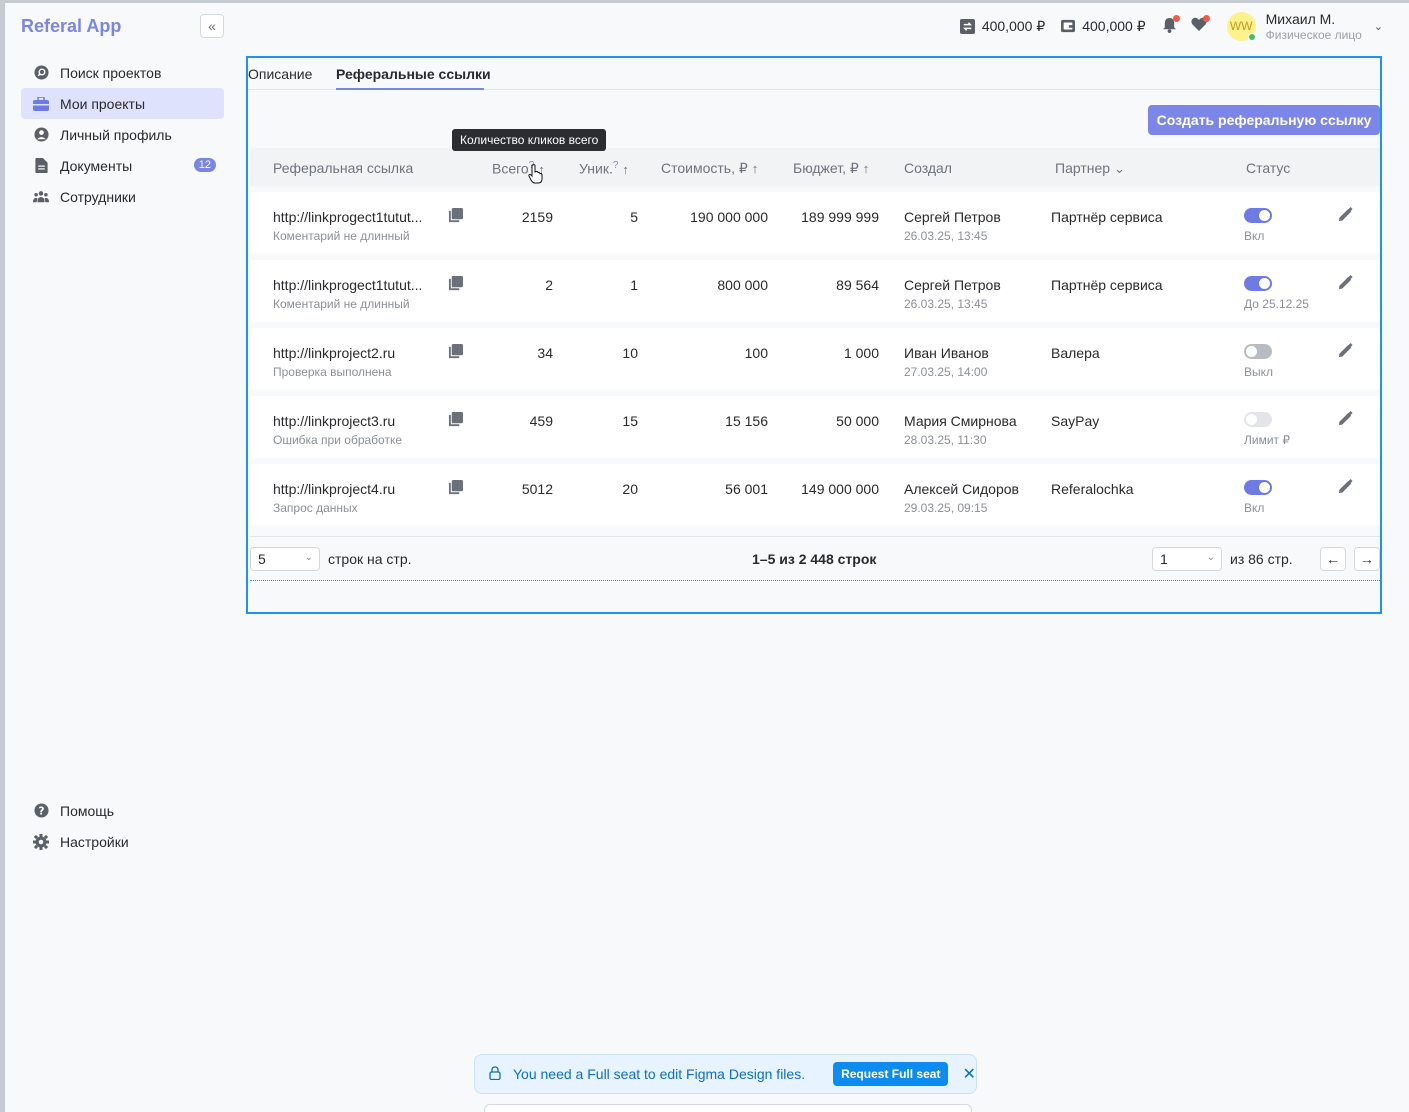 This screenshot has height=1112, width=1409. Describe the element at coordinates (961, 489) in the screenshot. I see `creator-name: Алексей Сидоров` at that location.